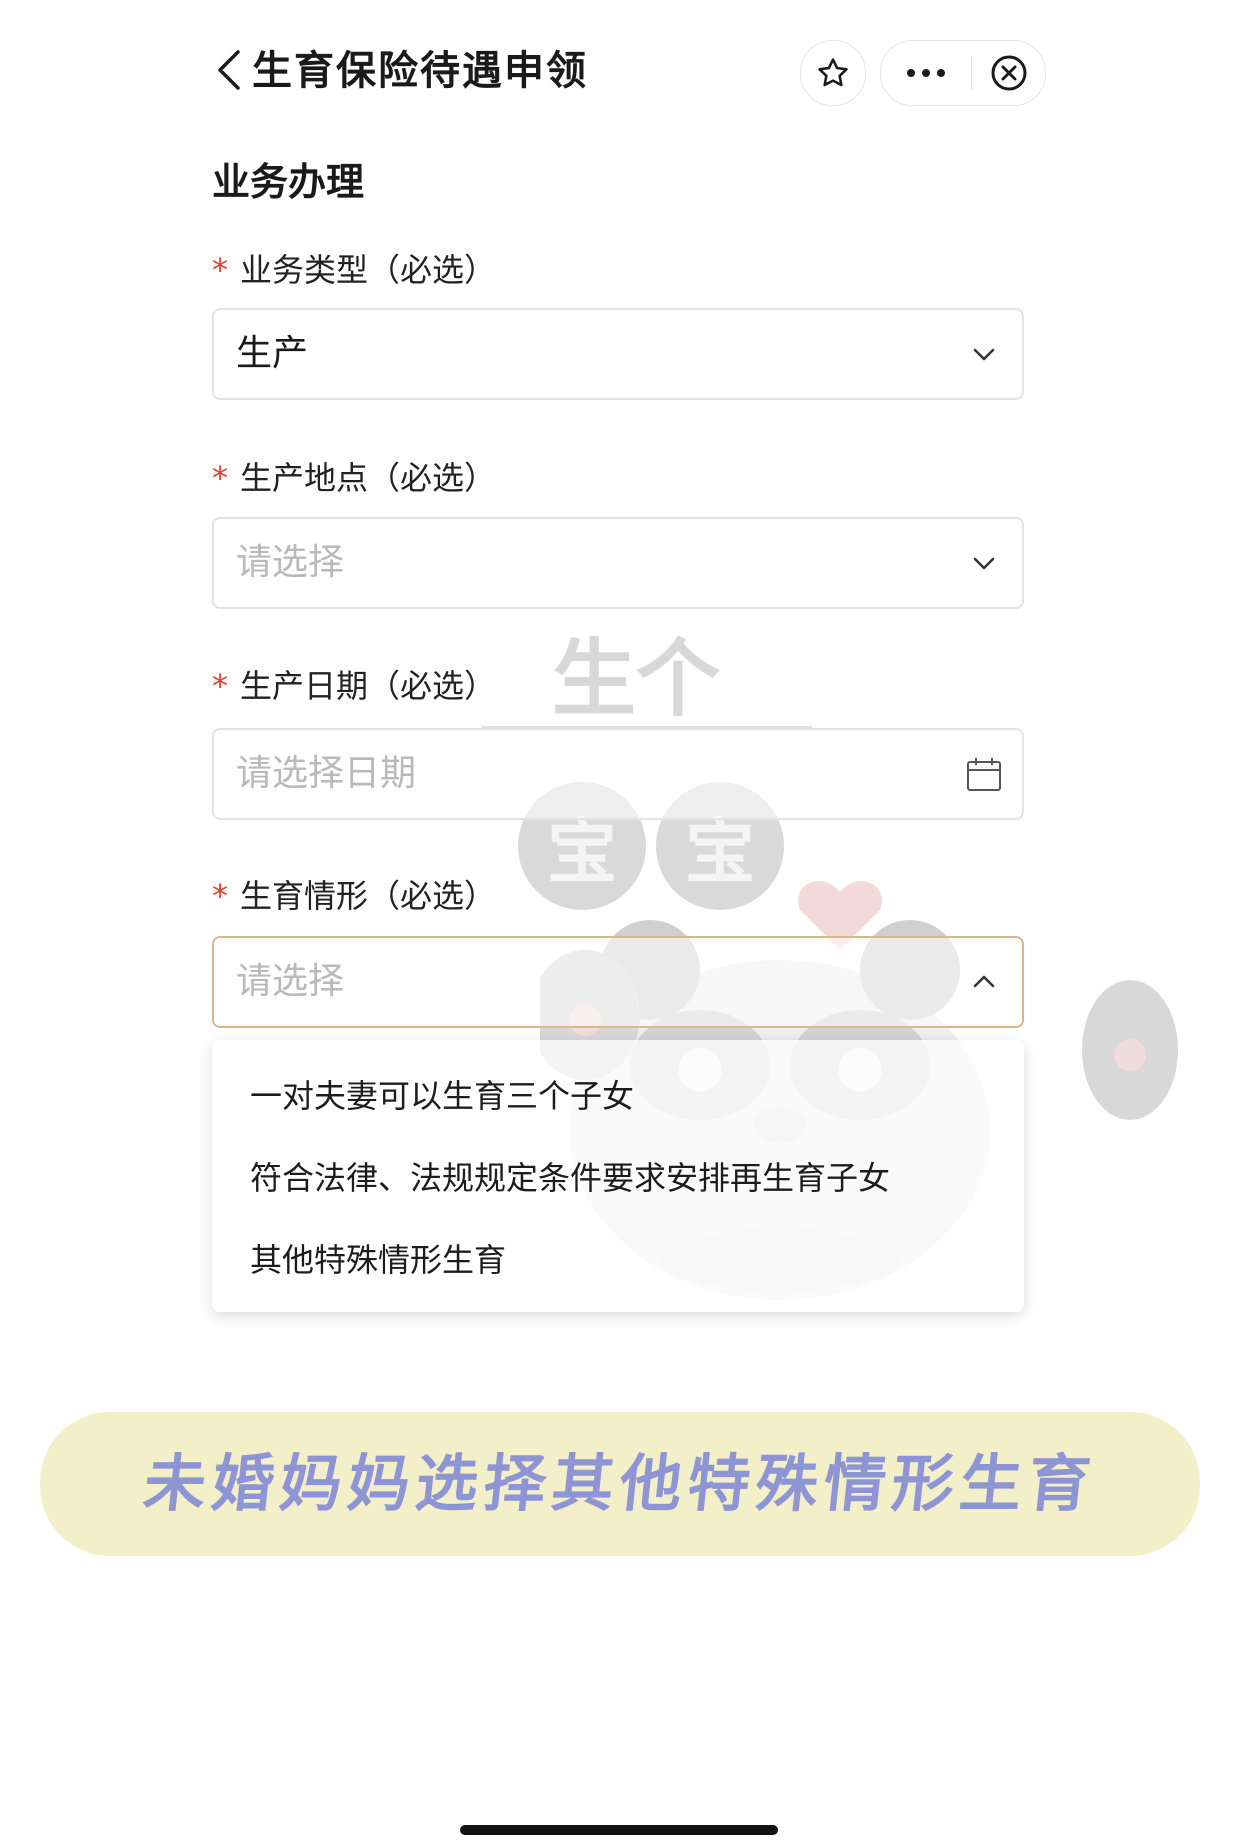 The width and height of the screenshot is (1235, 1844). I want to click on birth-situation-label-text: 生育情形（必选）, so click(368, 896).